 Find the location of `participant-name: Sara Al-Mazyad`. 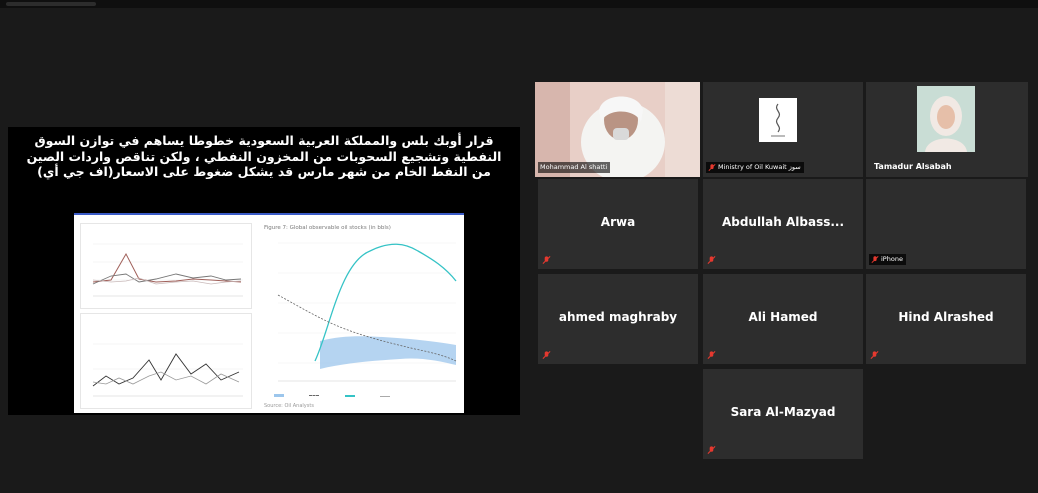

participant-name: Sara Al-Mazyad is located at coordinates (783, 412).